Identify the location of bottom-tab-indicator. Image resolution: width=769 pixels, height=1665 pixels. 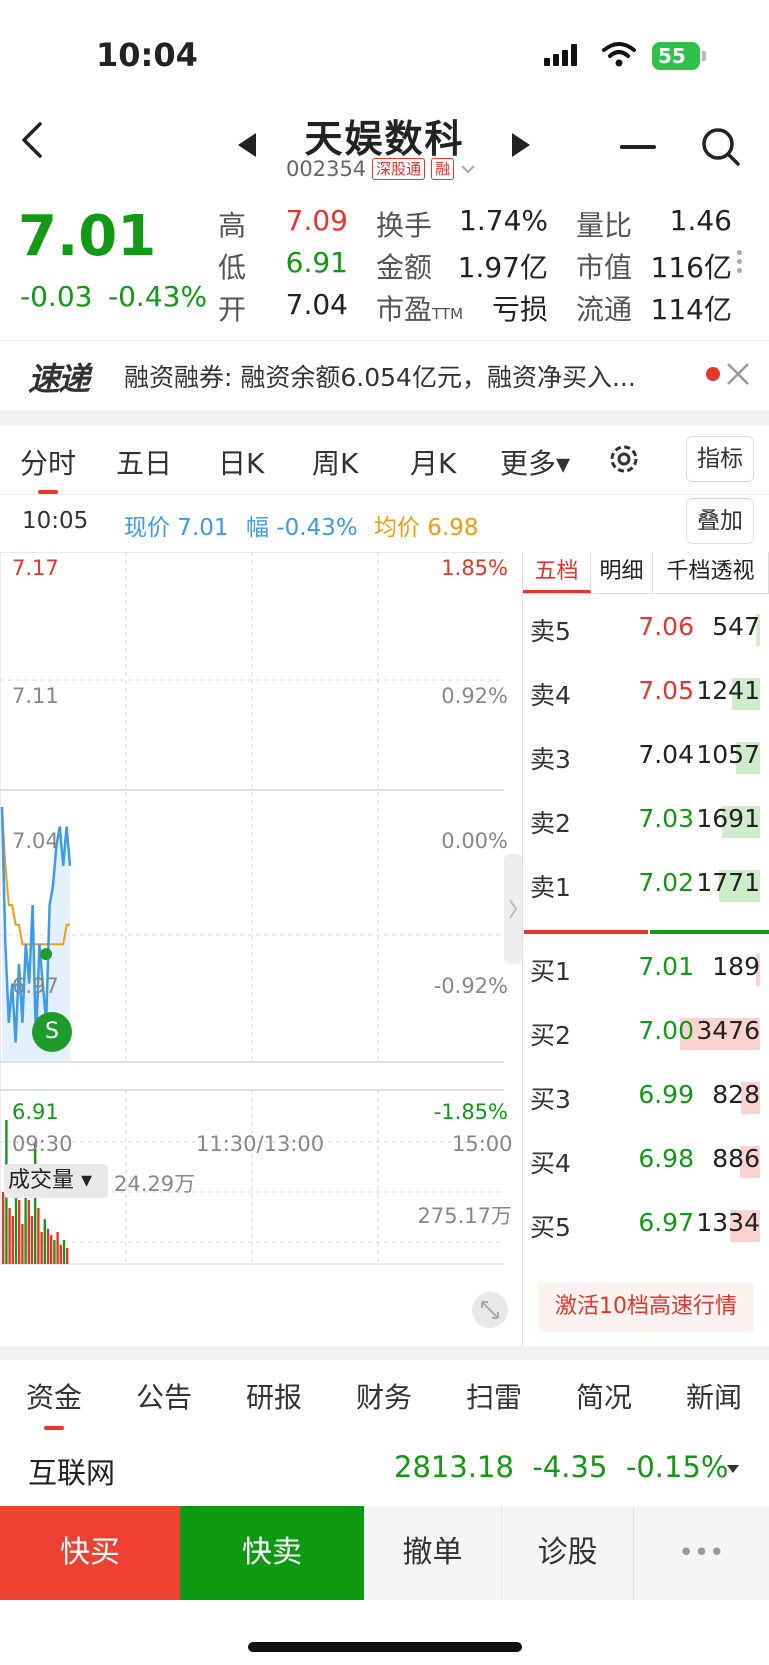
(54, 1428).